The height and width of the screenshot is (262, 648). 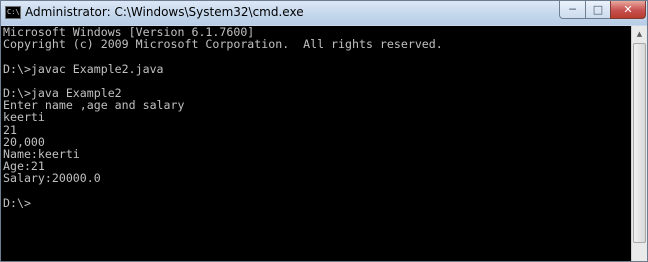 I want to click on console-line: 20,000, so click(x=24, y=141).